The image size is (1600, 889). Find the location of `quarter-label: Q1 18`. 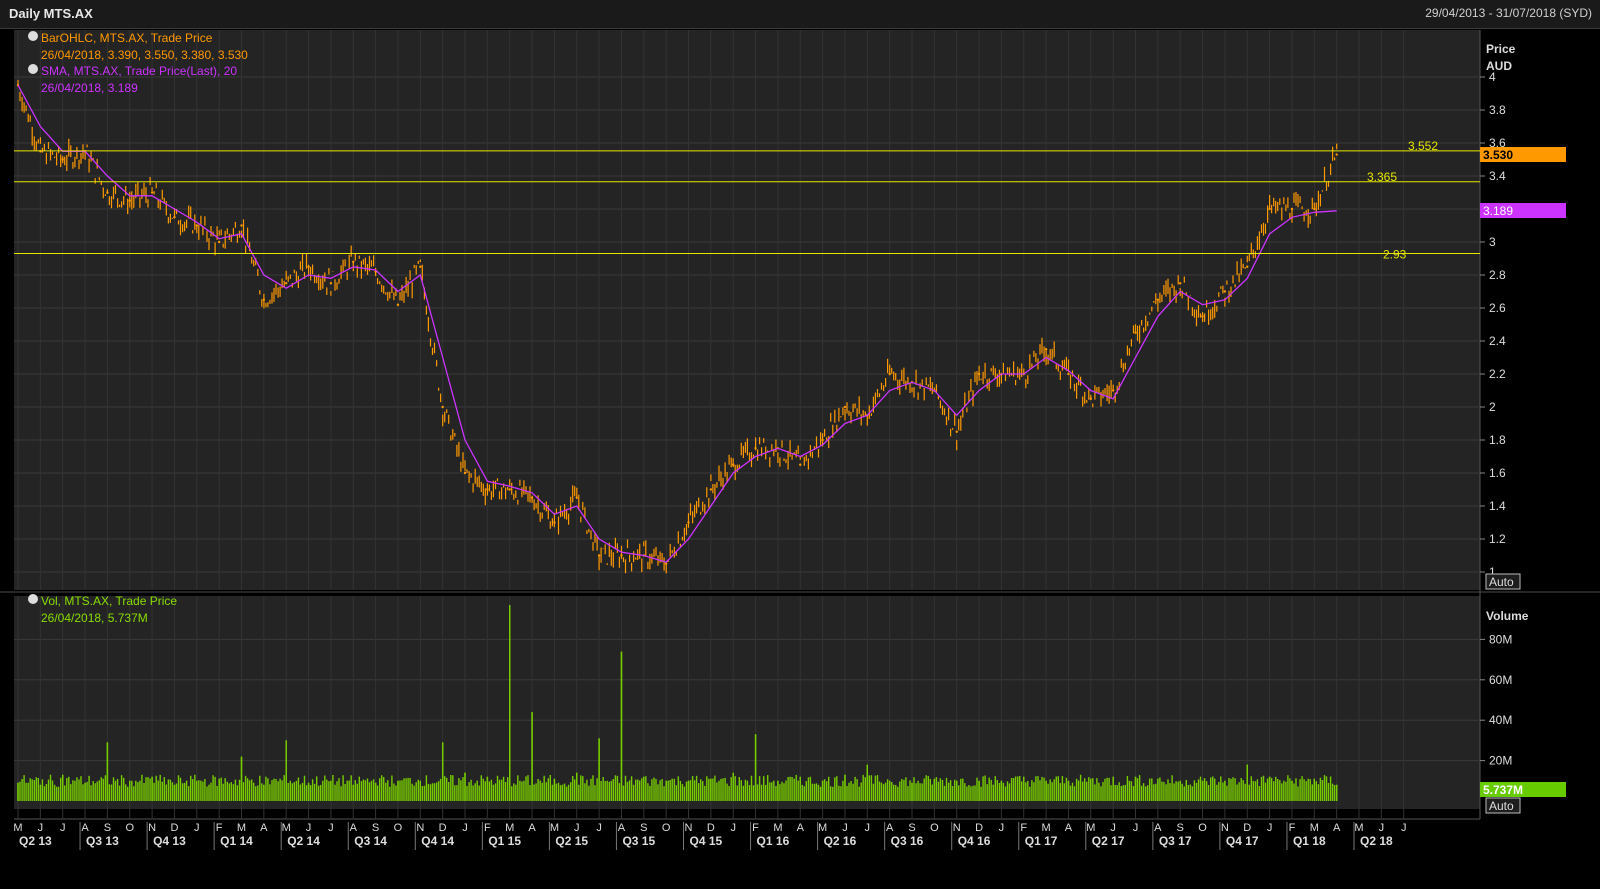

quarter-label: Q1 18 is located at coordinates (1309, 841).